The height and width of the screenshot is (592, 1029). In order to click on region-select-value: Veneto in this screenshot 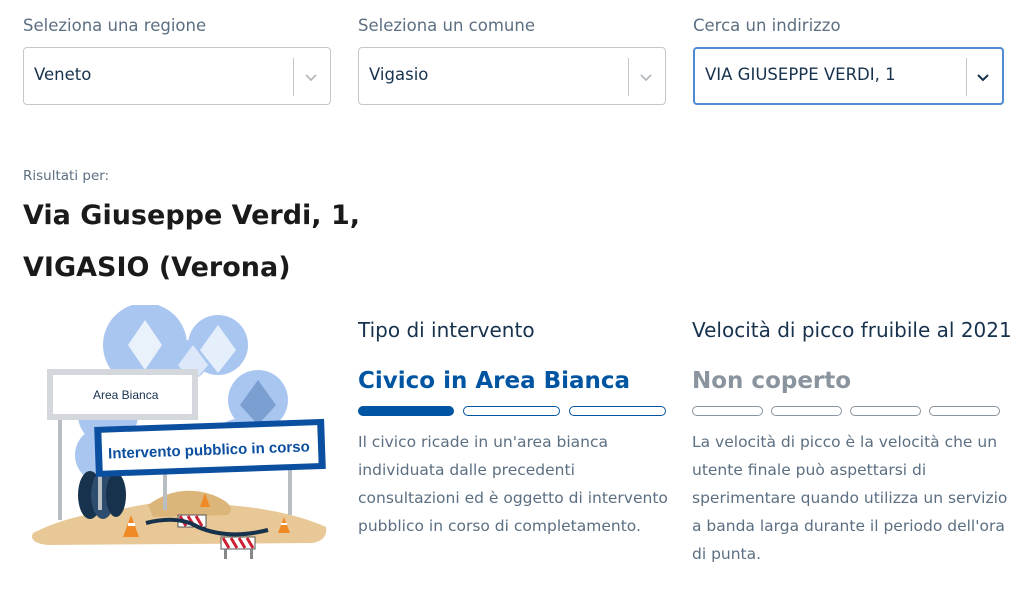, I will do `click(63, 74)`.